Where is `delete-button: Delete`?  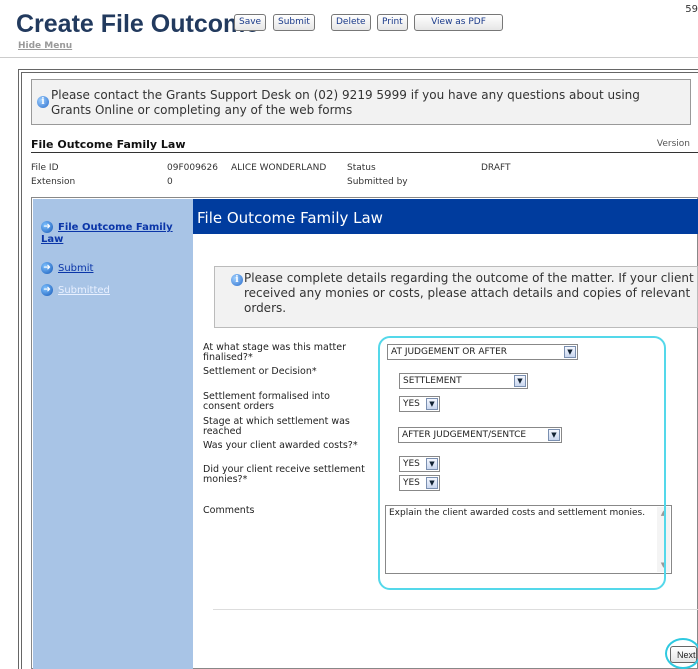
delete-button: Delete is located at coordinates (351, 22).